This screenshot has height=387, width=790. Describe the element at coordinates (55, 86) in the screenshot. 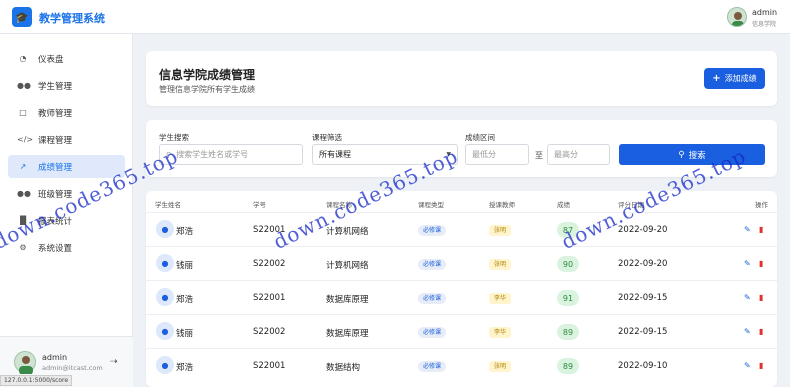

I see `sidebar-item-label: 学生管理` at that location.